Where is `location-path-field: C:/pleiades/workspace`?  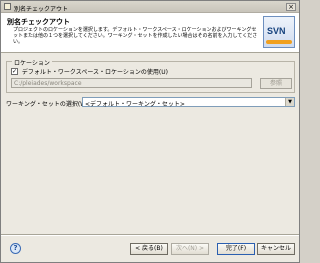
location-path-field: C:/pleiades/workspace is located at coordinates (131, 83).